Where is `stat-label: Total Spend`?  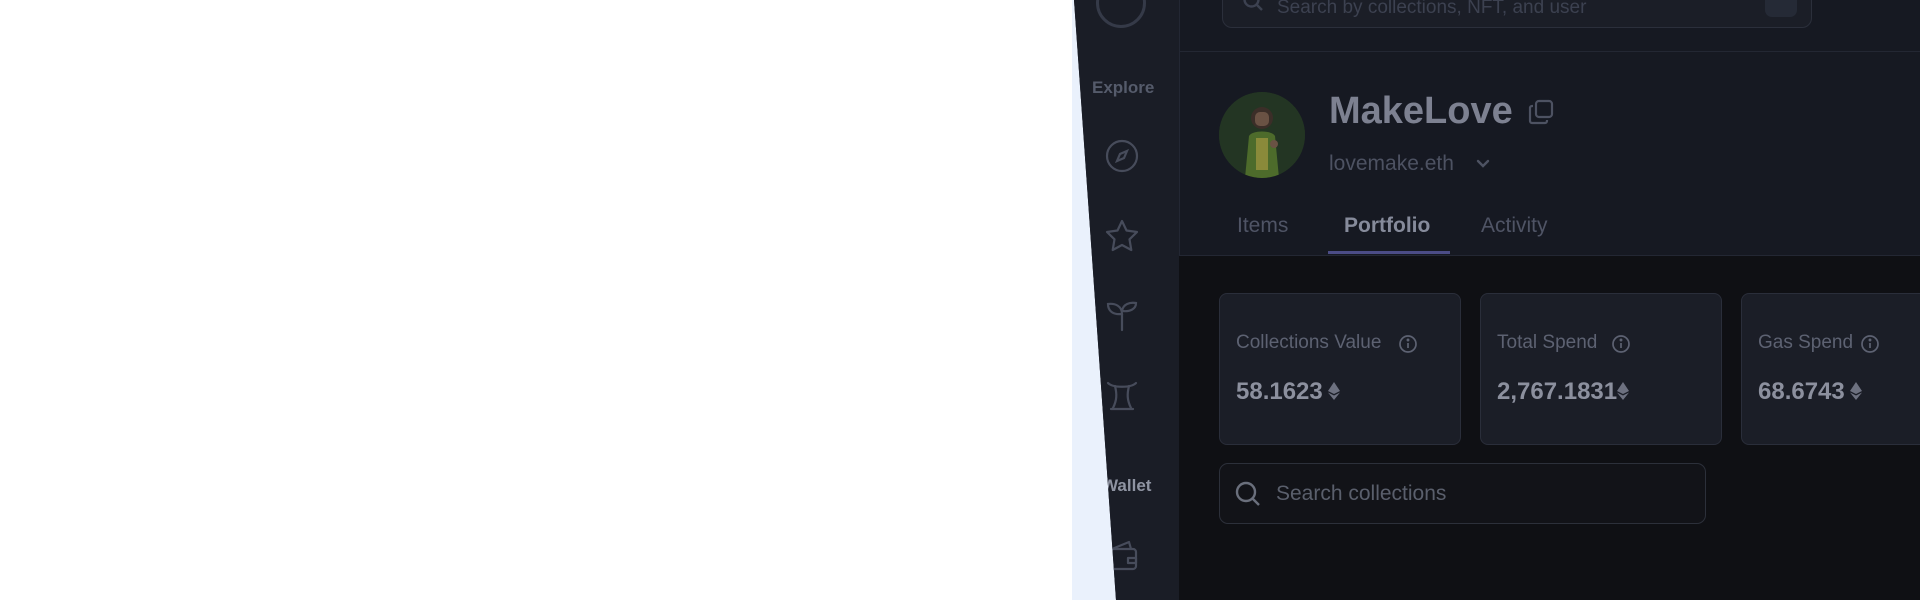 stat-label: Total Spend is located at coordinates (1547, 342).